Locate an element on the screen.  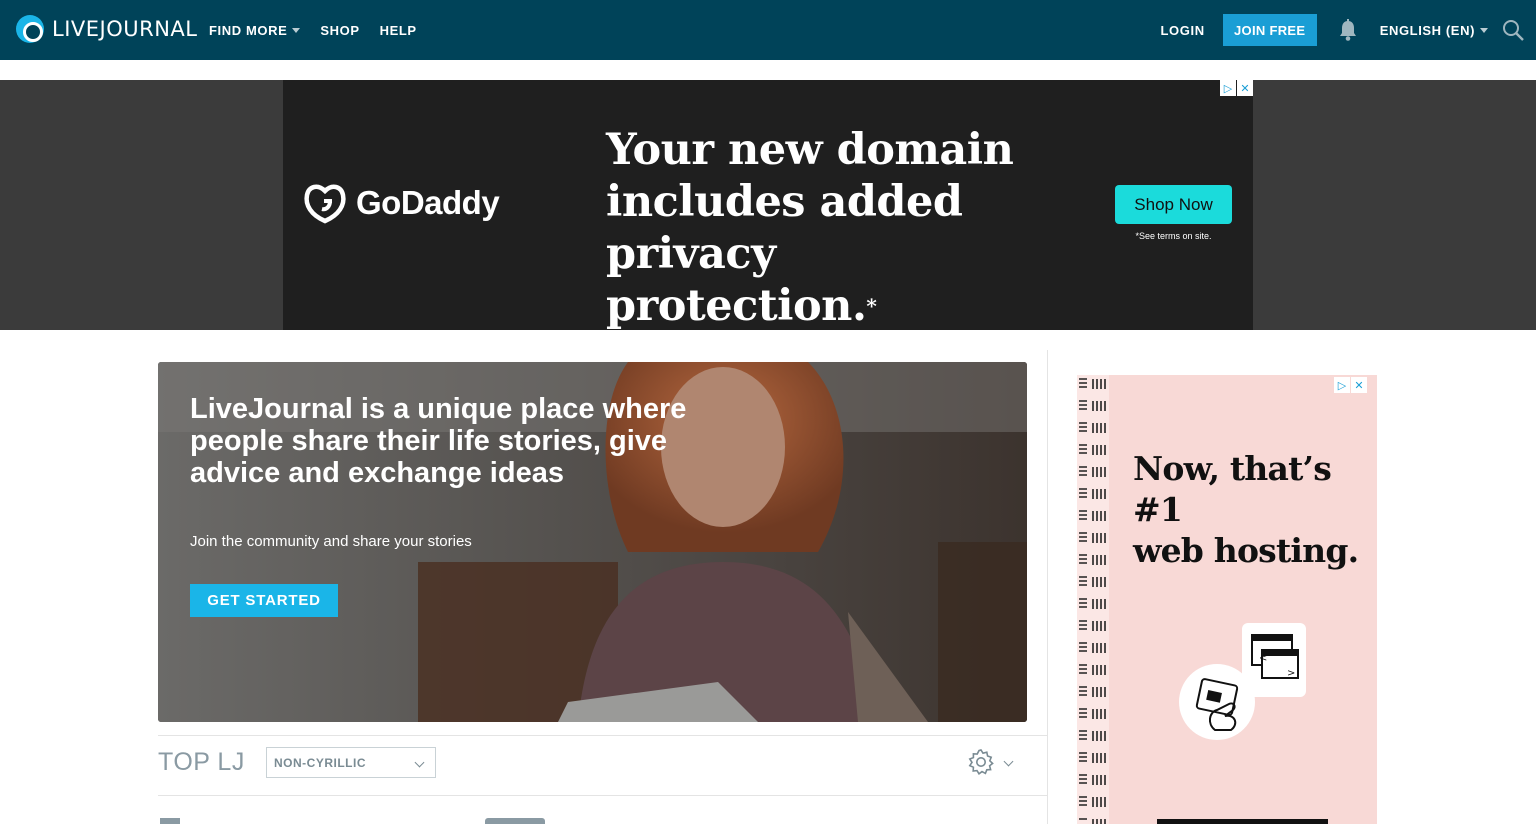
web-hosting-side-ad: ▷ ✕ Now, that’s #1 web hosting. < > is located at coordinates (1227, 599).